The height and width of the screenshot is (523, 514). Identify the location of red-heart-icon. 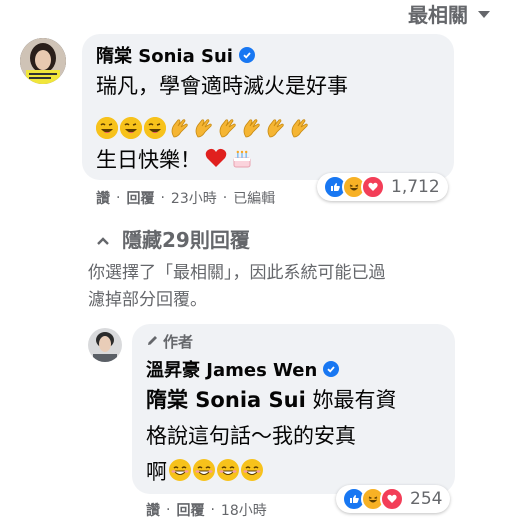
(216, 160).